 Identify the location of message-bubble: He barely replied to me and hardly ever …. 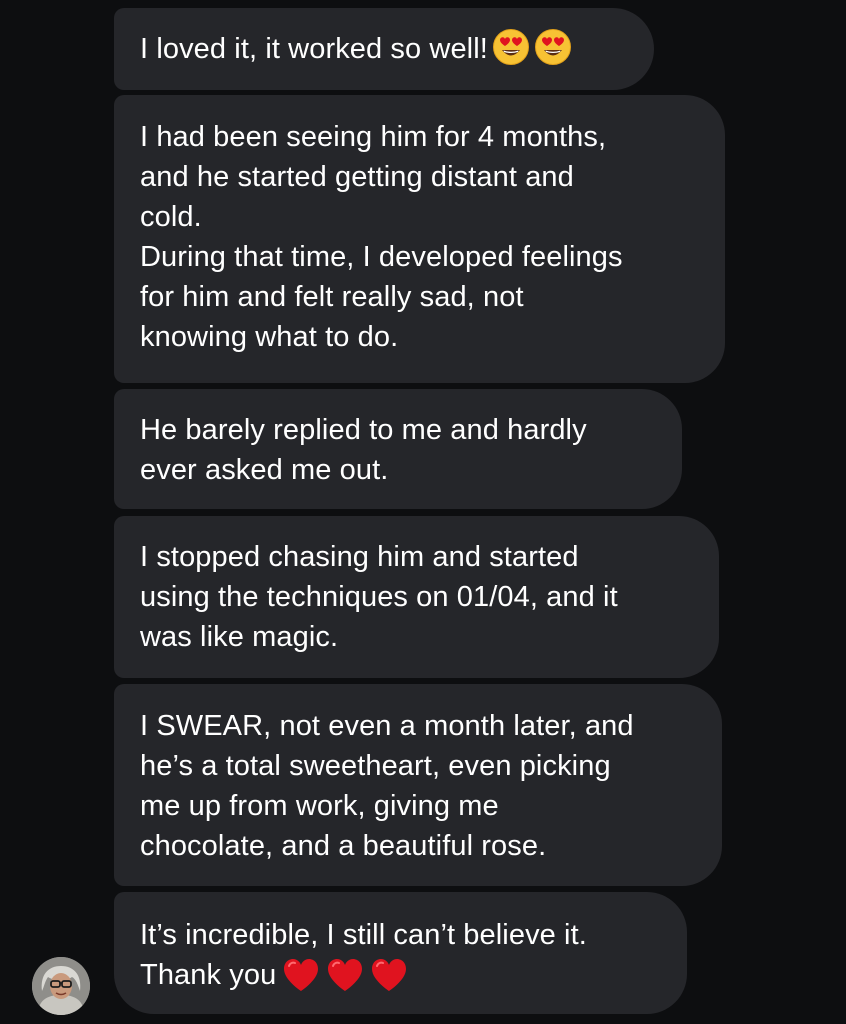
(398, 449).